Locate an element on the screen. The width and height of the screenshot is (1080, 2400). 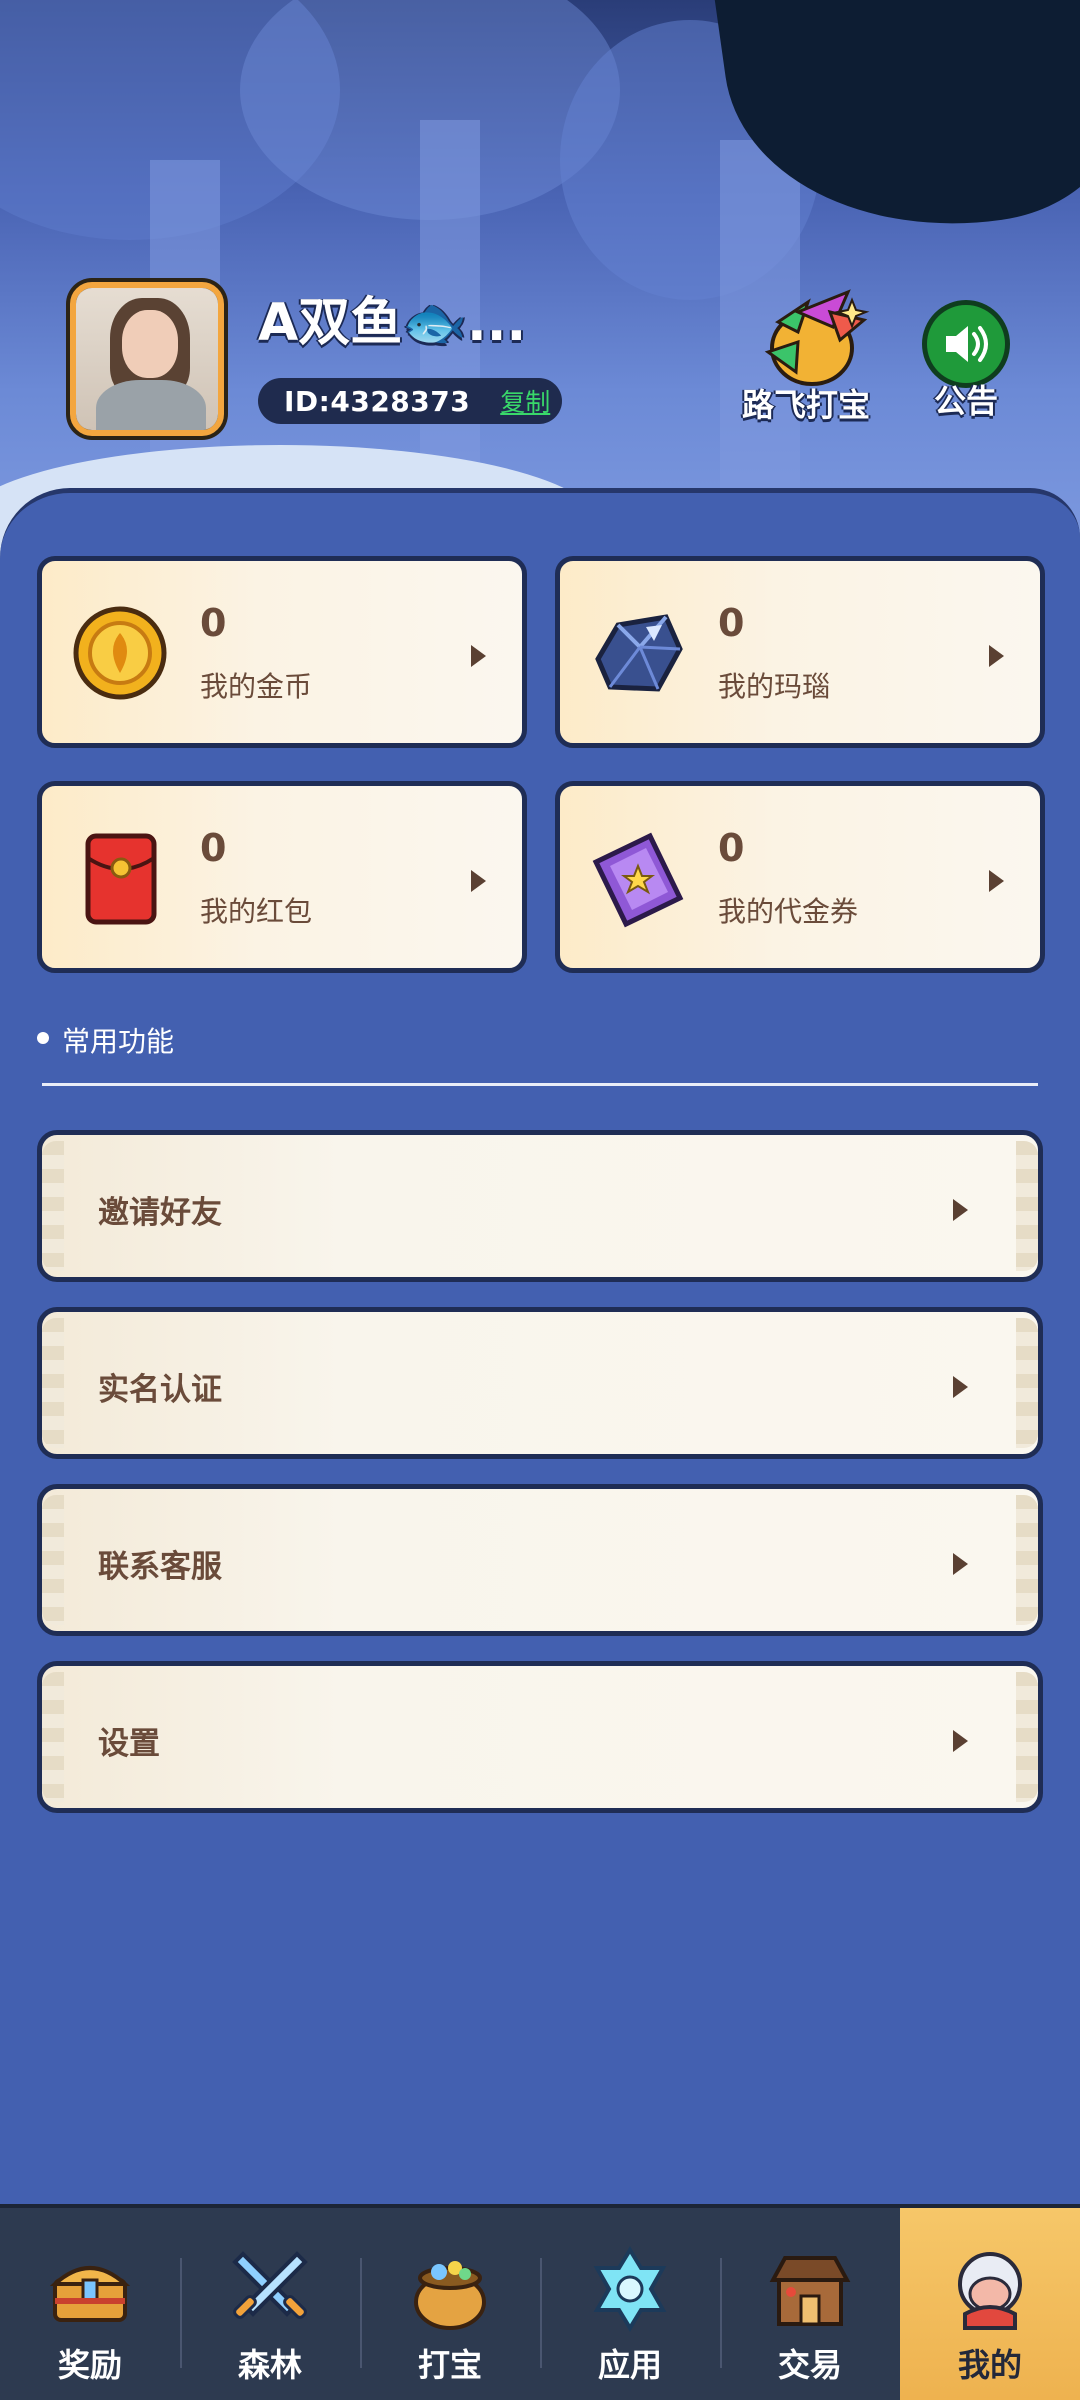
speaker-icon is located at coordinates (967, 344).